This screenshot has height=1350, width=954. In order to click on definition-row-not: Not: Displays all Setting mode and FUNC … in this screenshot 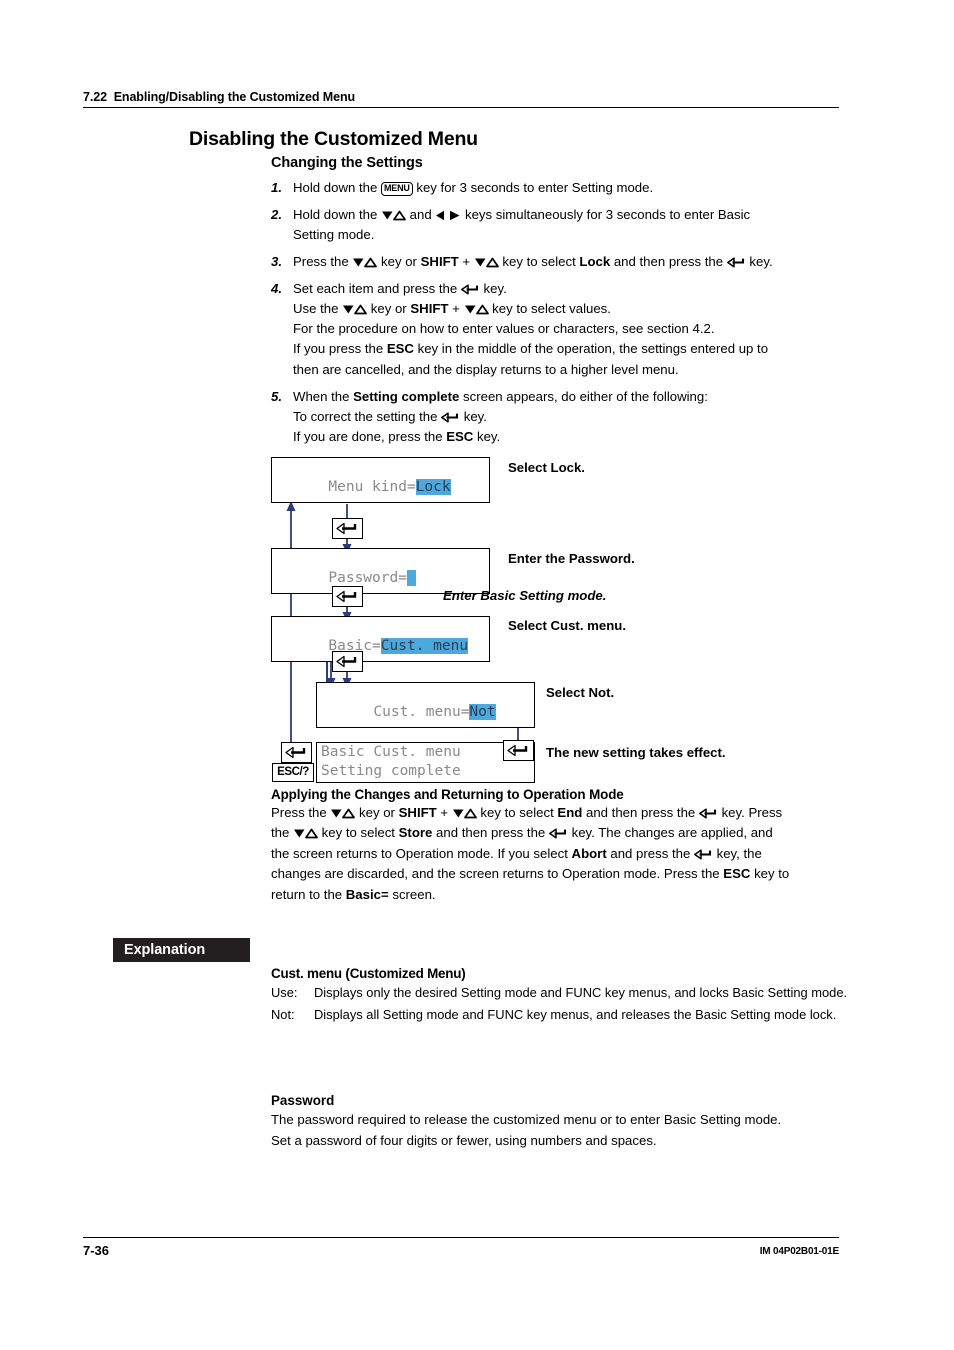, I will do `click(561, 1015)`.